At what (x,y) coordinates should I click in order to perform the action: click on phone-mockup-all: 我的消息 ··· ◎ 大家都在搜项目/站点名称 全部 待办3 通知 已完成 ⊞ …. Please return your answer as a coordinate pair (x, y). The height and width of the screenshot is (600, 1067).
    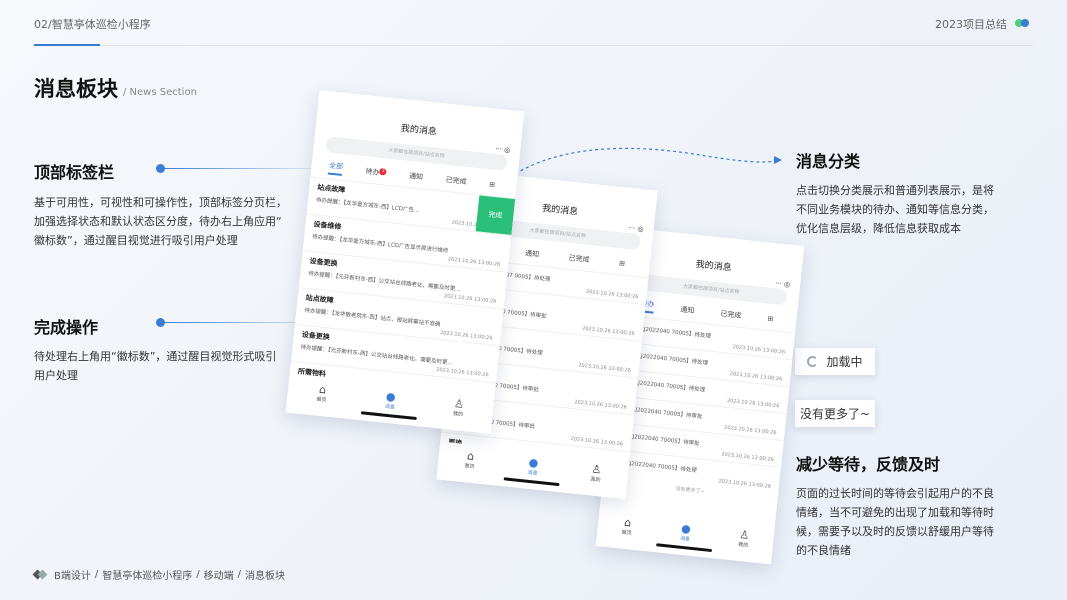
    Looking at the image, I should click on (405, 262).